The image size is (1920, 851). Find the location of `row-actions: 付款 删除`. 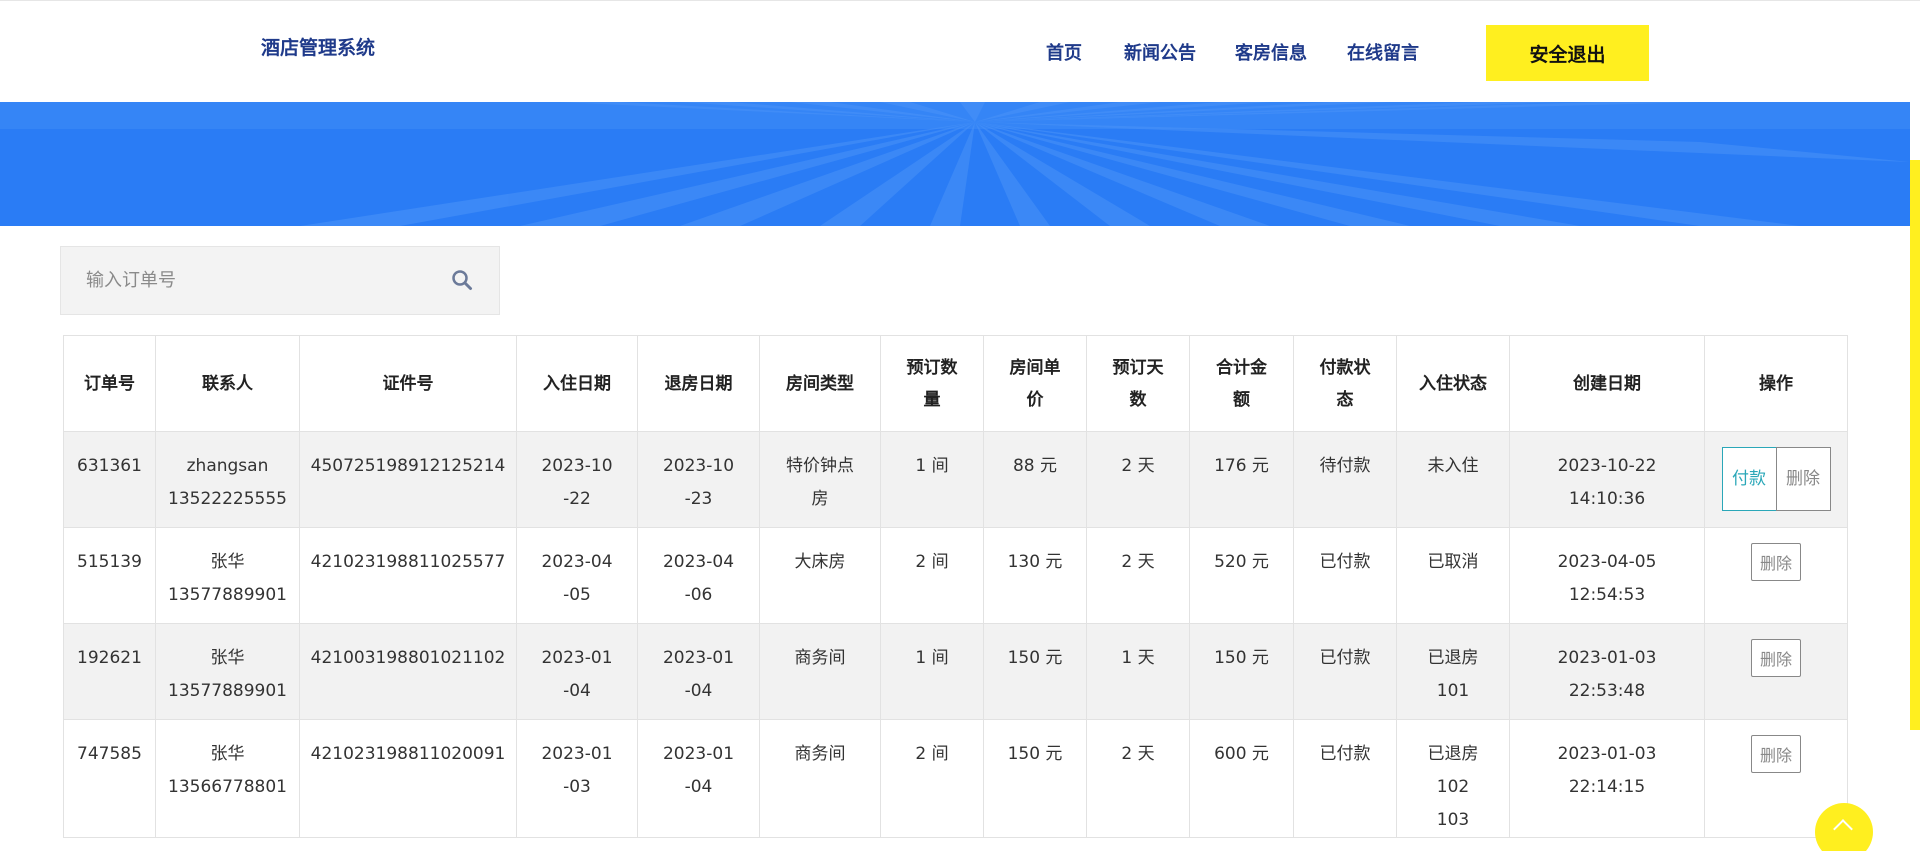

row-actions: 付款 删除 is located at coordinates (1776, 479).